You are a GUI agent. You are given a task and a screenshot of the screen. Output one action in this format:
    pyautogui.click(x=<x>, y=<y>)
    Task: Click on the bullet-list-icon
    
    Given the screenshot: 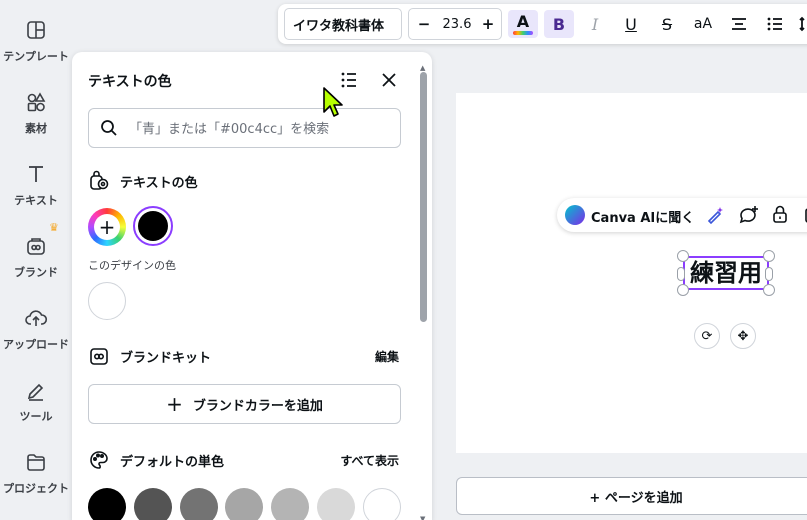 What is the action you would take?
    pyautogui.click(x=774, y=24)
    